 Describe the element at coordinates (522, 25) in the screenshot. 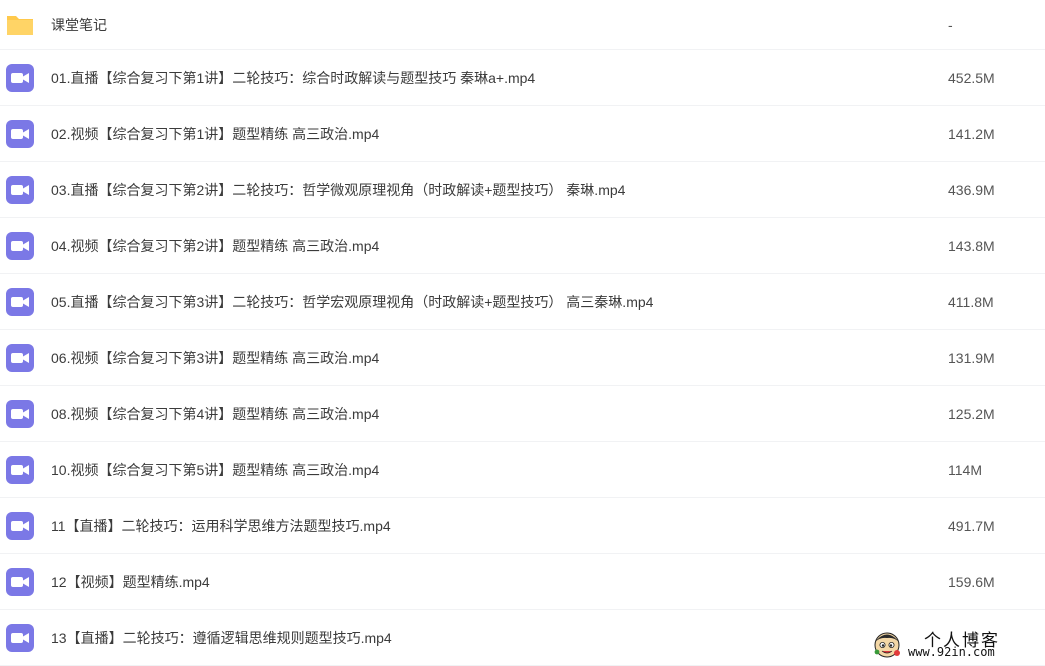

I see `file-row-folder: 课堂笔记 -` at that location.